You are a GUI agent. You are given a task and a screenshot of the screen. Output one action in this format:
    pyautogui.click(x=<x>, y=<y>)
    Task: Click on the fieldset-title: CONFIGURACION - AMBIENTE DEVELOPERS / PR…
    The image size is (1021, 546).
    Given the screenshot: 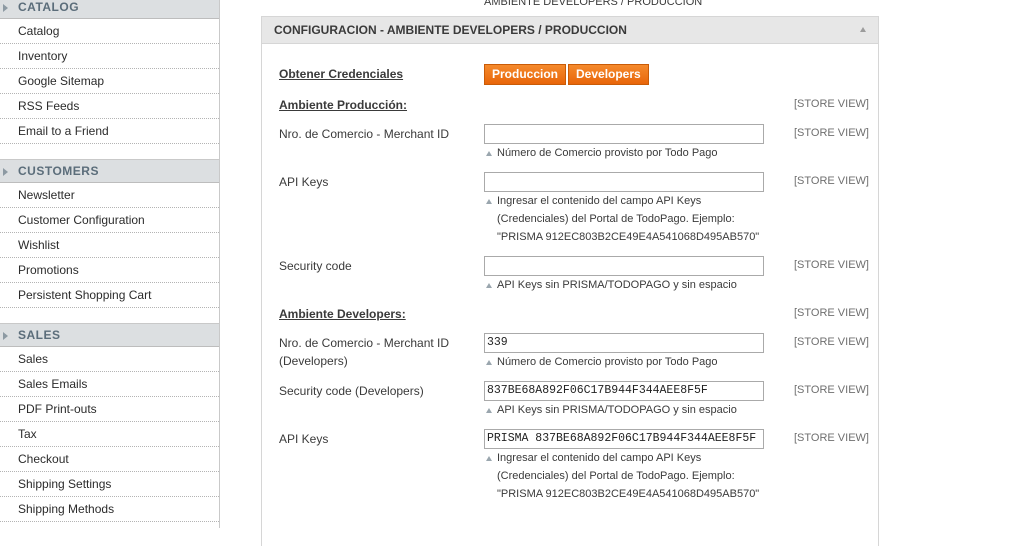 What is the action you would take?
    pyautogui.click(x=450, y=30)
    